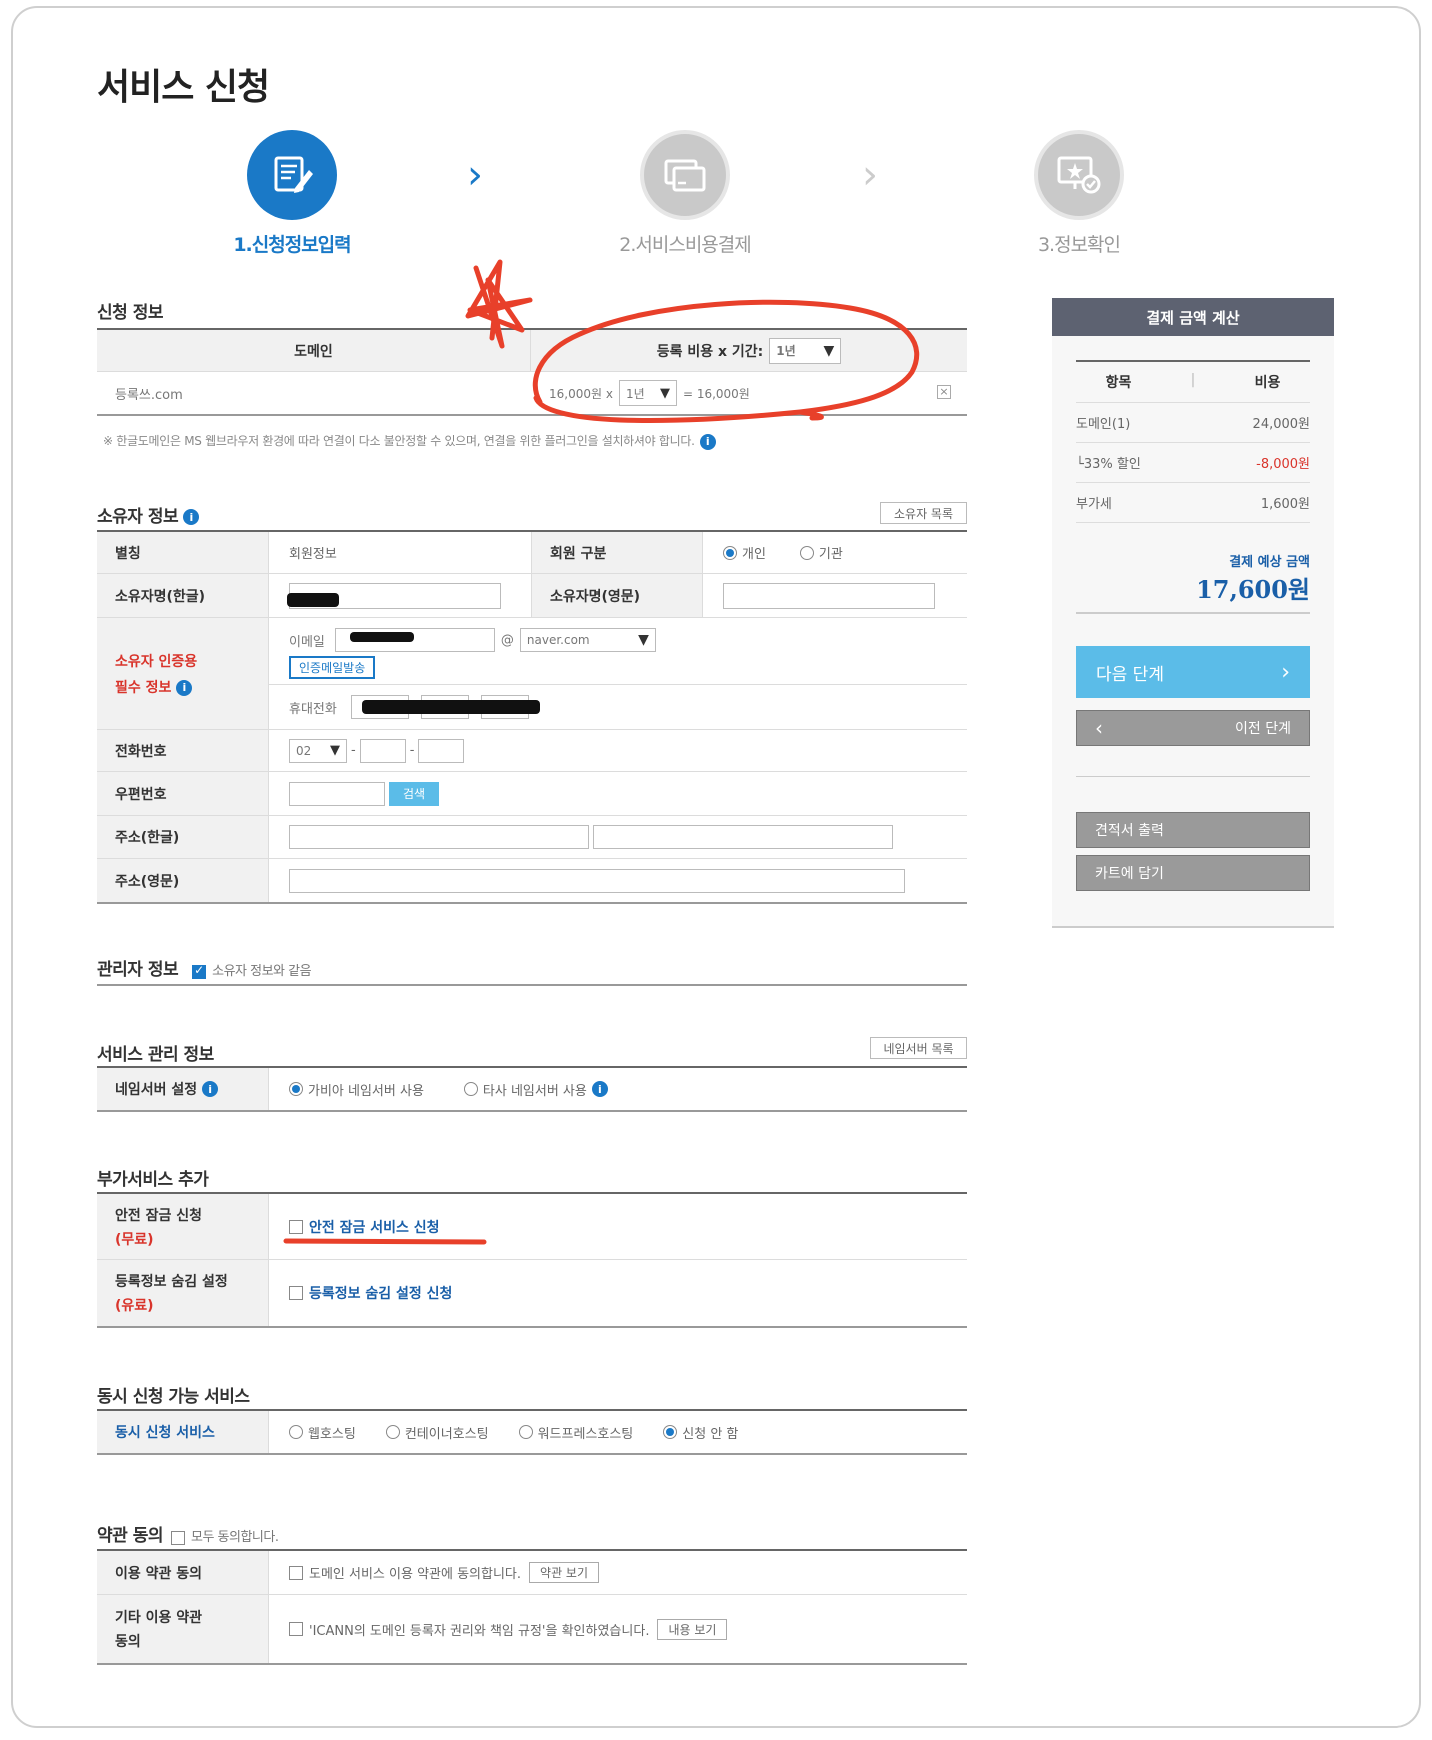 Image resolution: width=1432 pixels, height=1740 pixels. What do you see at coordinates (1099, 728) in the screenshot?
I see `chevron-left-icon: ‹` at bounding box center [1099, 728].